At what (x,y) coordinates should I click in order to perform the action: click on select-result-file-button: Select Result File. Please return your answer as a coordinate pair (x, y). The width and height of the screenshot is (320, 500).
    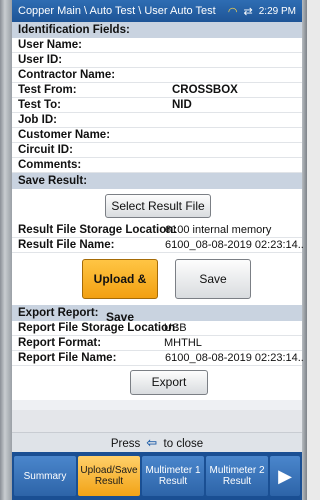
    Looking at the image, I should click on (158, 206).